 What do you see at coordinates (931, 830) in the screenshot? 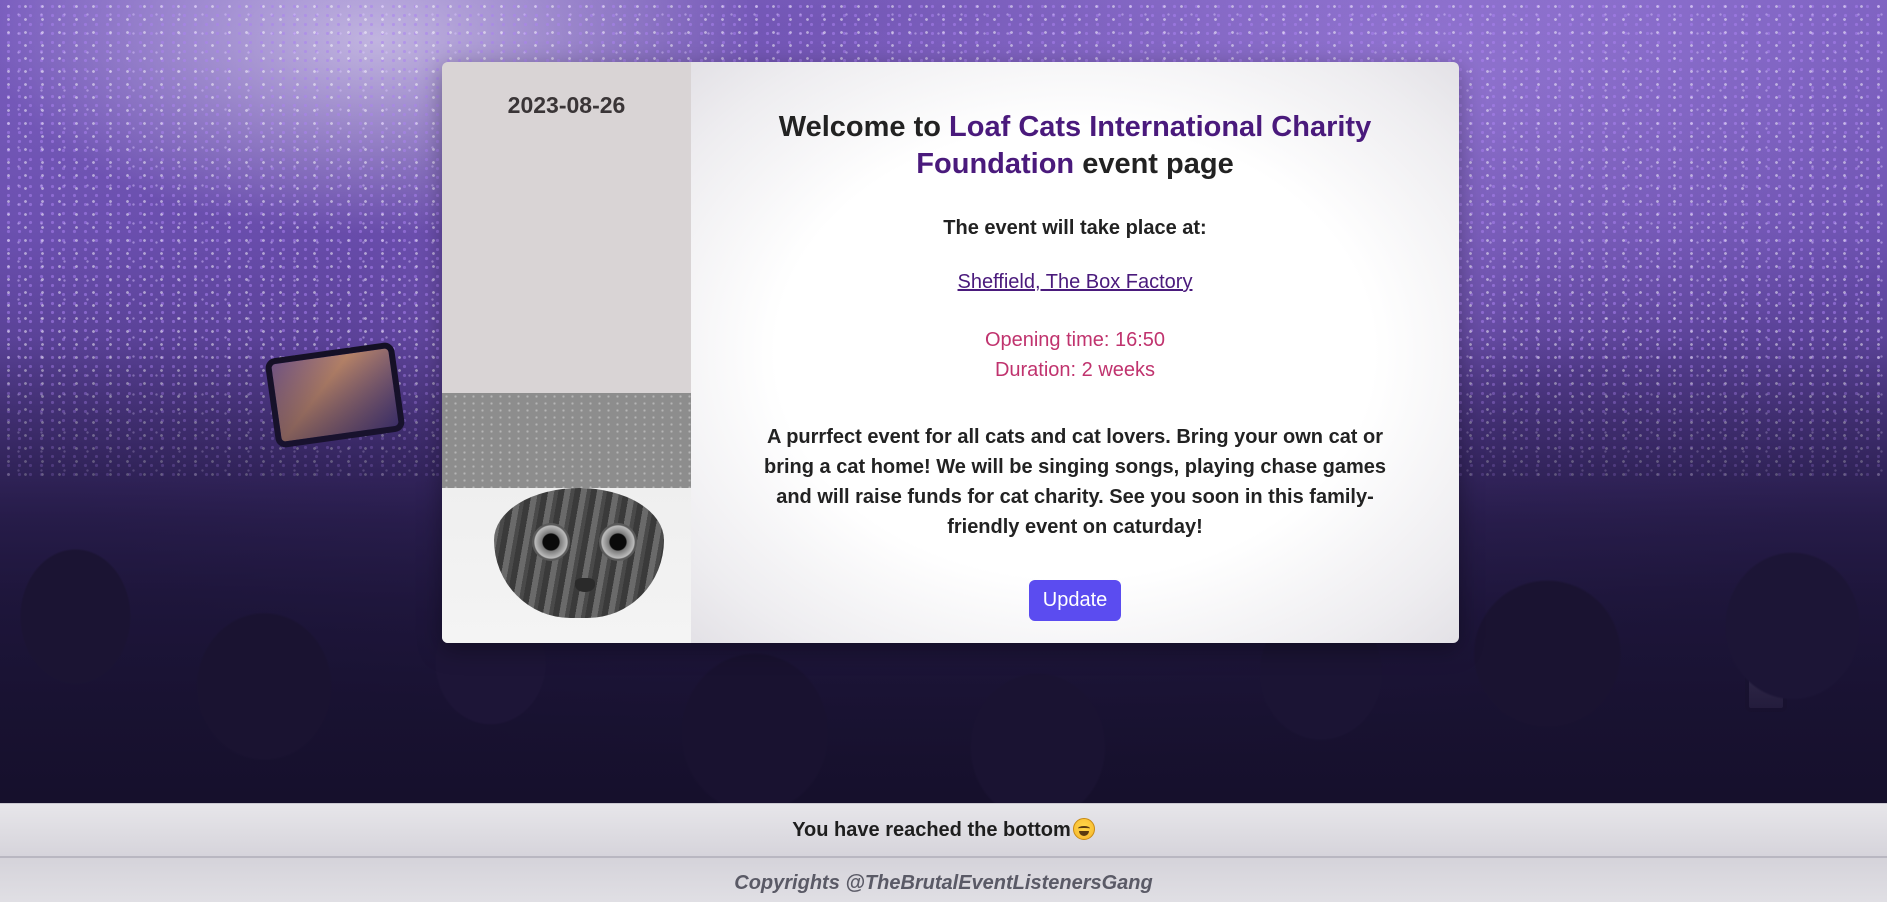
I see `bottom-message: You have reached the bottom` at bounding box center [931, 830].